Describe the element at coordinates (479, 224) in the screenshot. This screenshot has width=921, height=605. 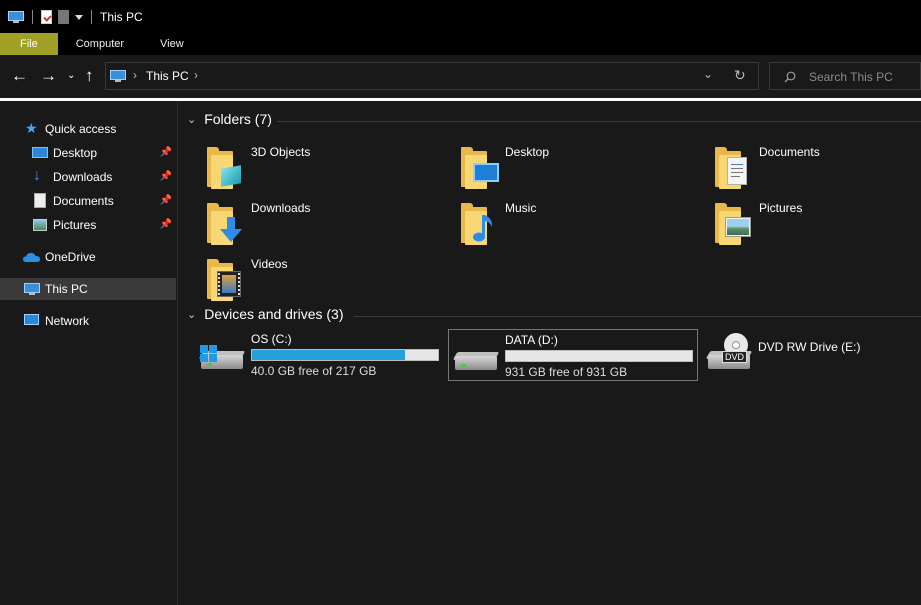
I see `music-folder-icon` at that location.